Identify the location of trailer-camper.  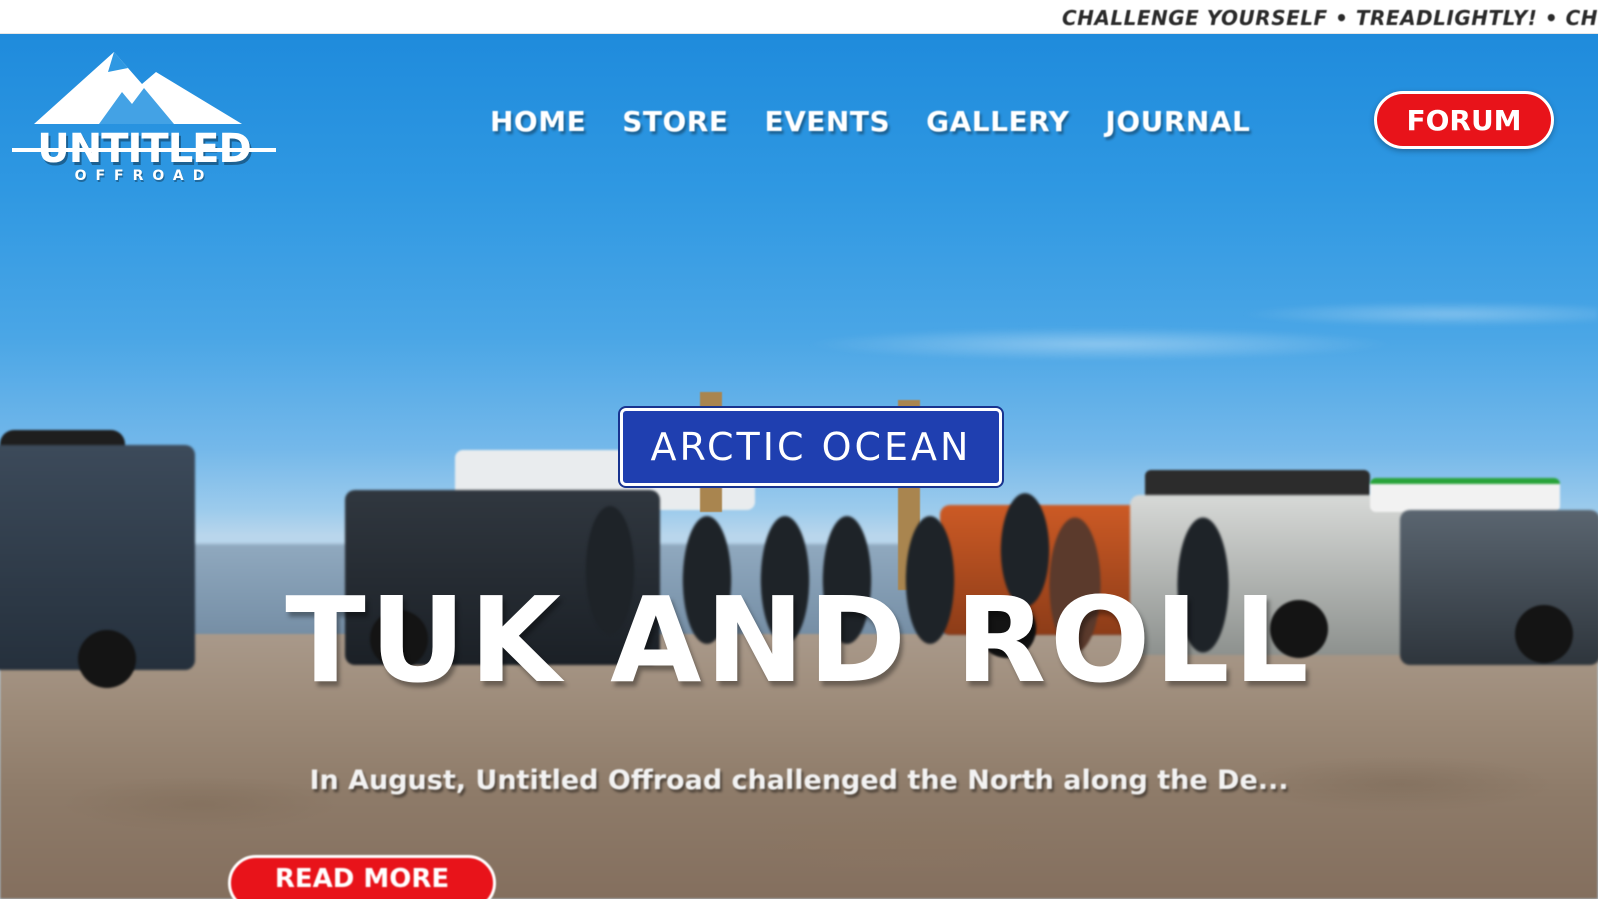
(1465, 495).